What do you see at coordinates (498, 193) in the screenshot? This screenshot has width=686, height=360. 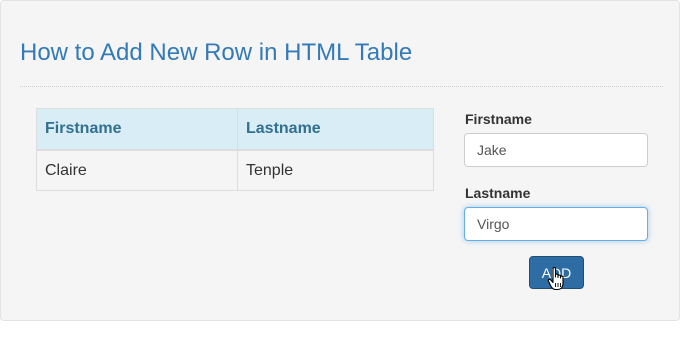 I see `lastname-label: Lastname` at bounding box center [498, 193].